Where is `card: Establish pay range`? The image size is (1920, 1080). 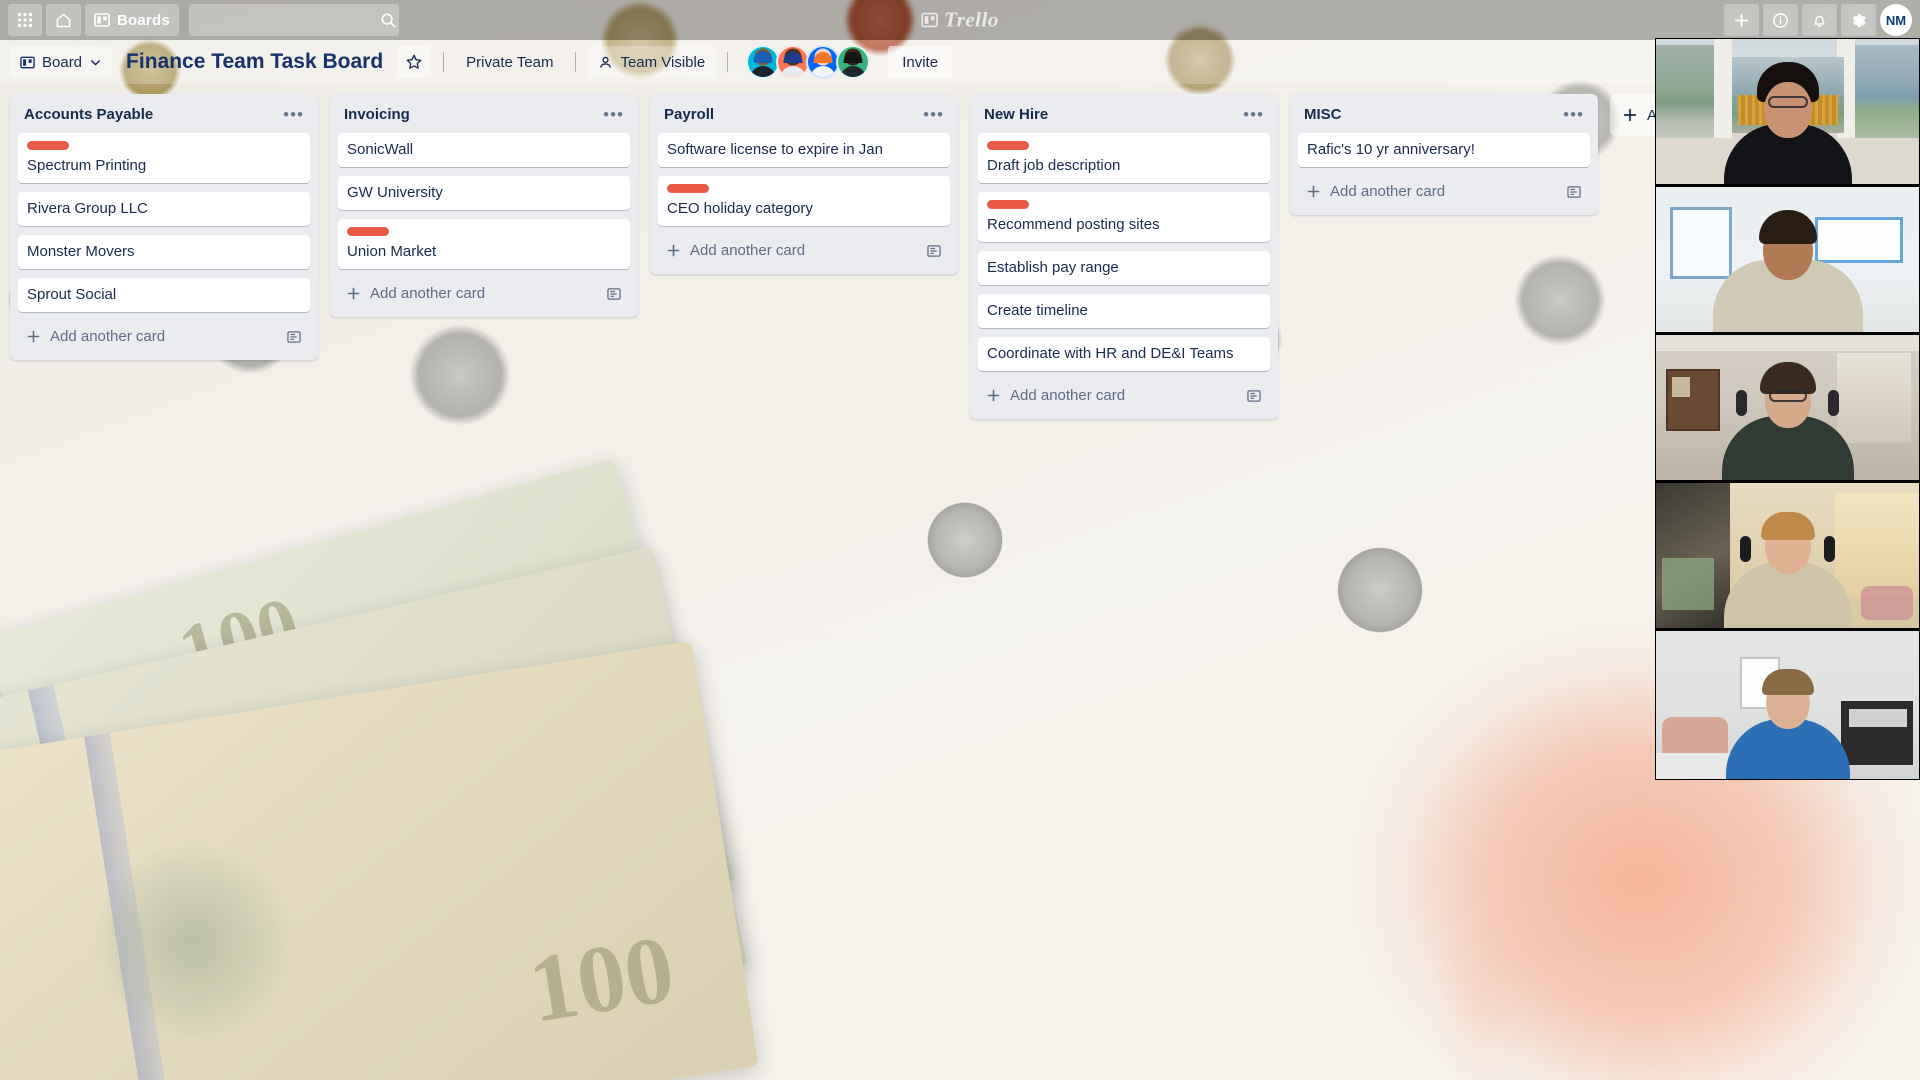
card: Establish pay range is located at coordinates (1124, 268).